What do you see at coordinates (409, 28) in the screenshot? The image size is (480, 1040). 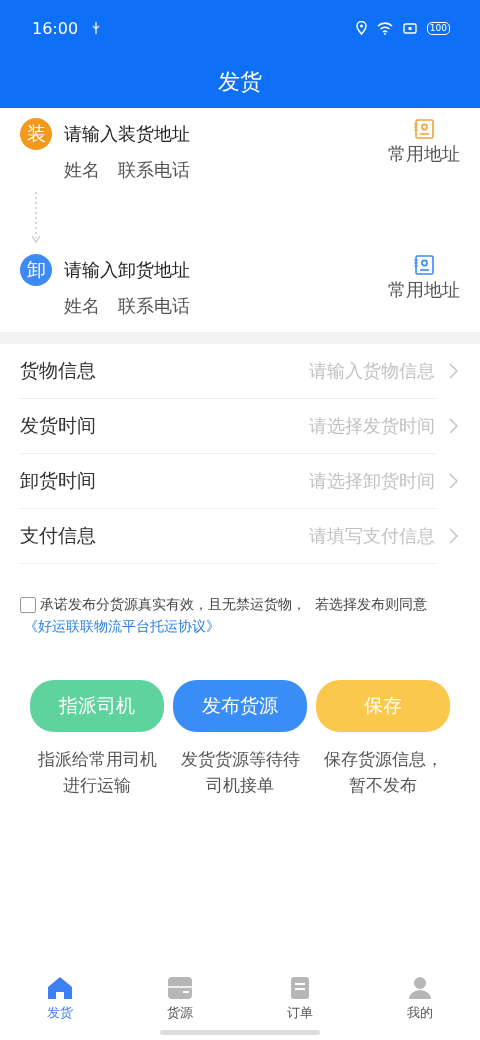 I see `sim-icon` at bounding box center [409, 28].